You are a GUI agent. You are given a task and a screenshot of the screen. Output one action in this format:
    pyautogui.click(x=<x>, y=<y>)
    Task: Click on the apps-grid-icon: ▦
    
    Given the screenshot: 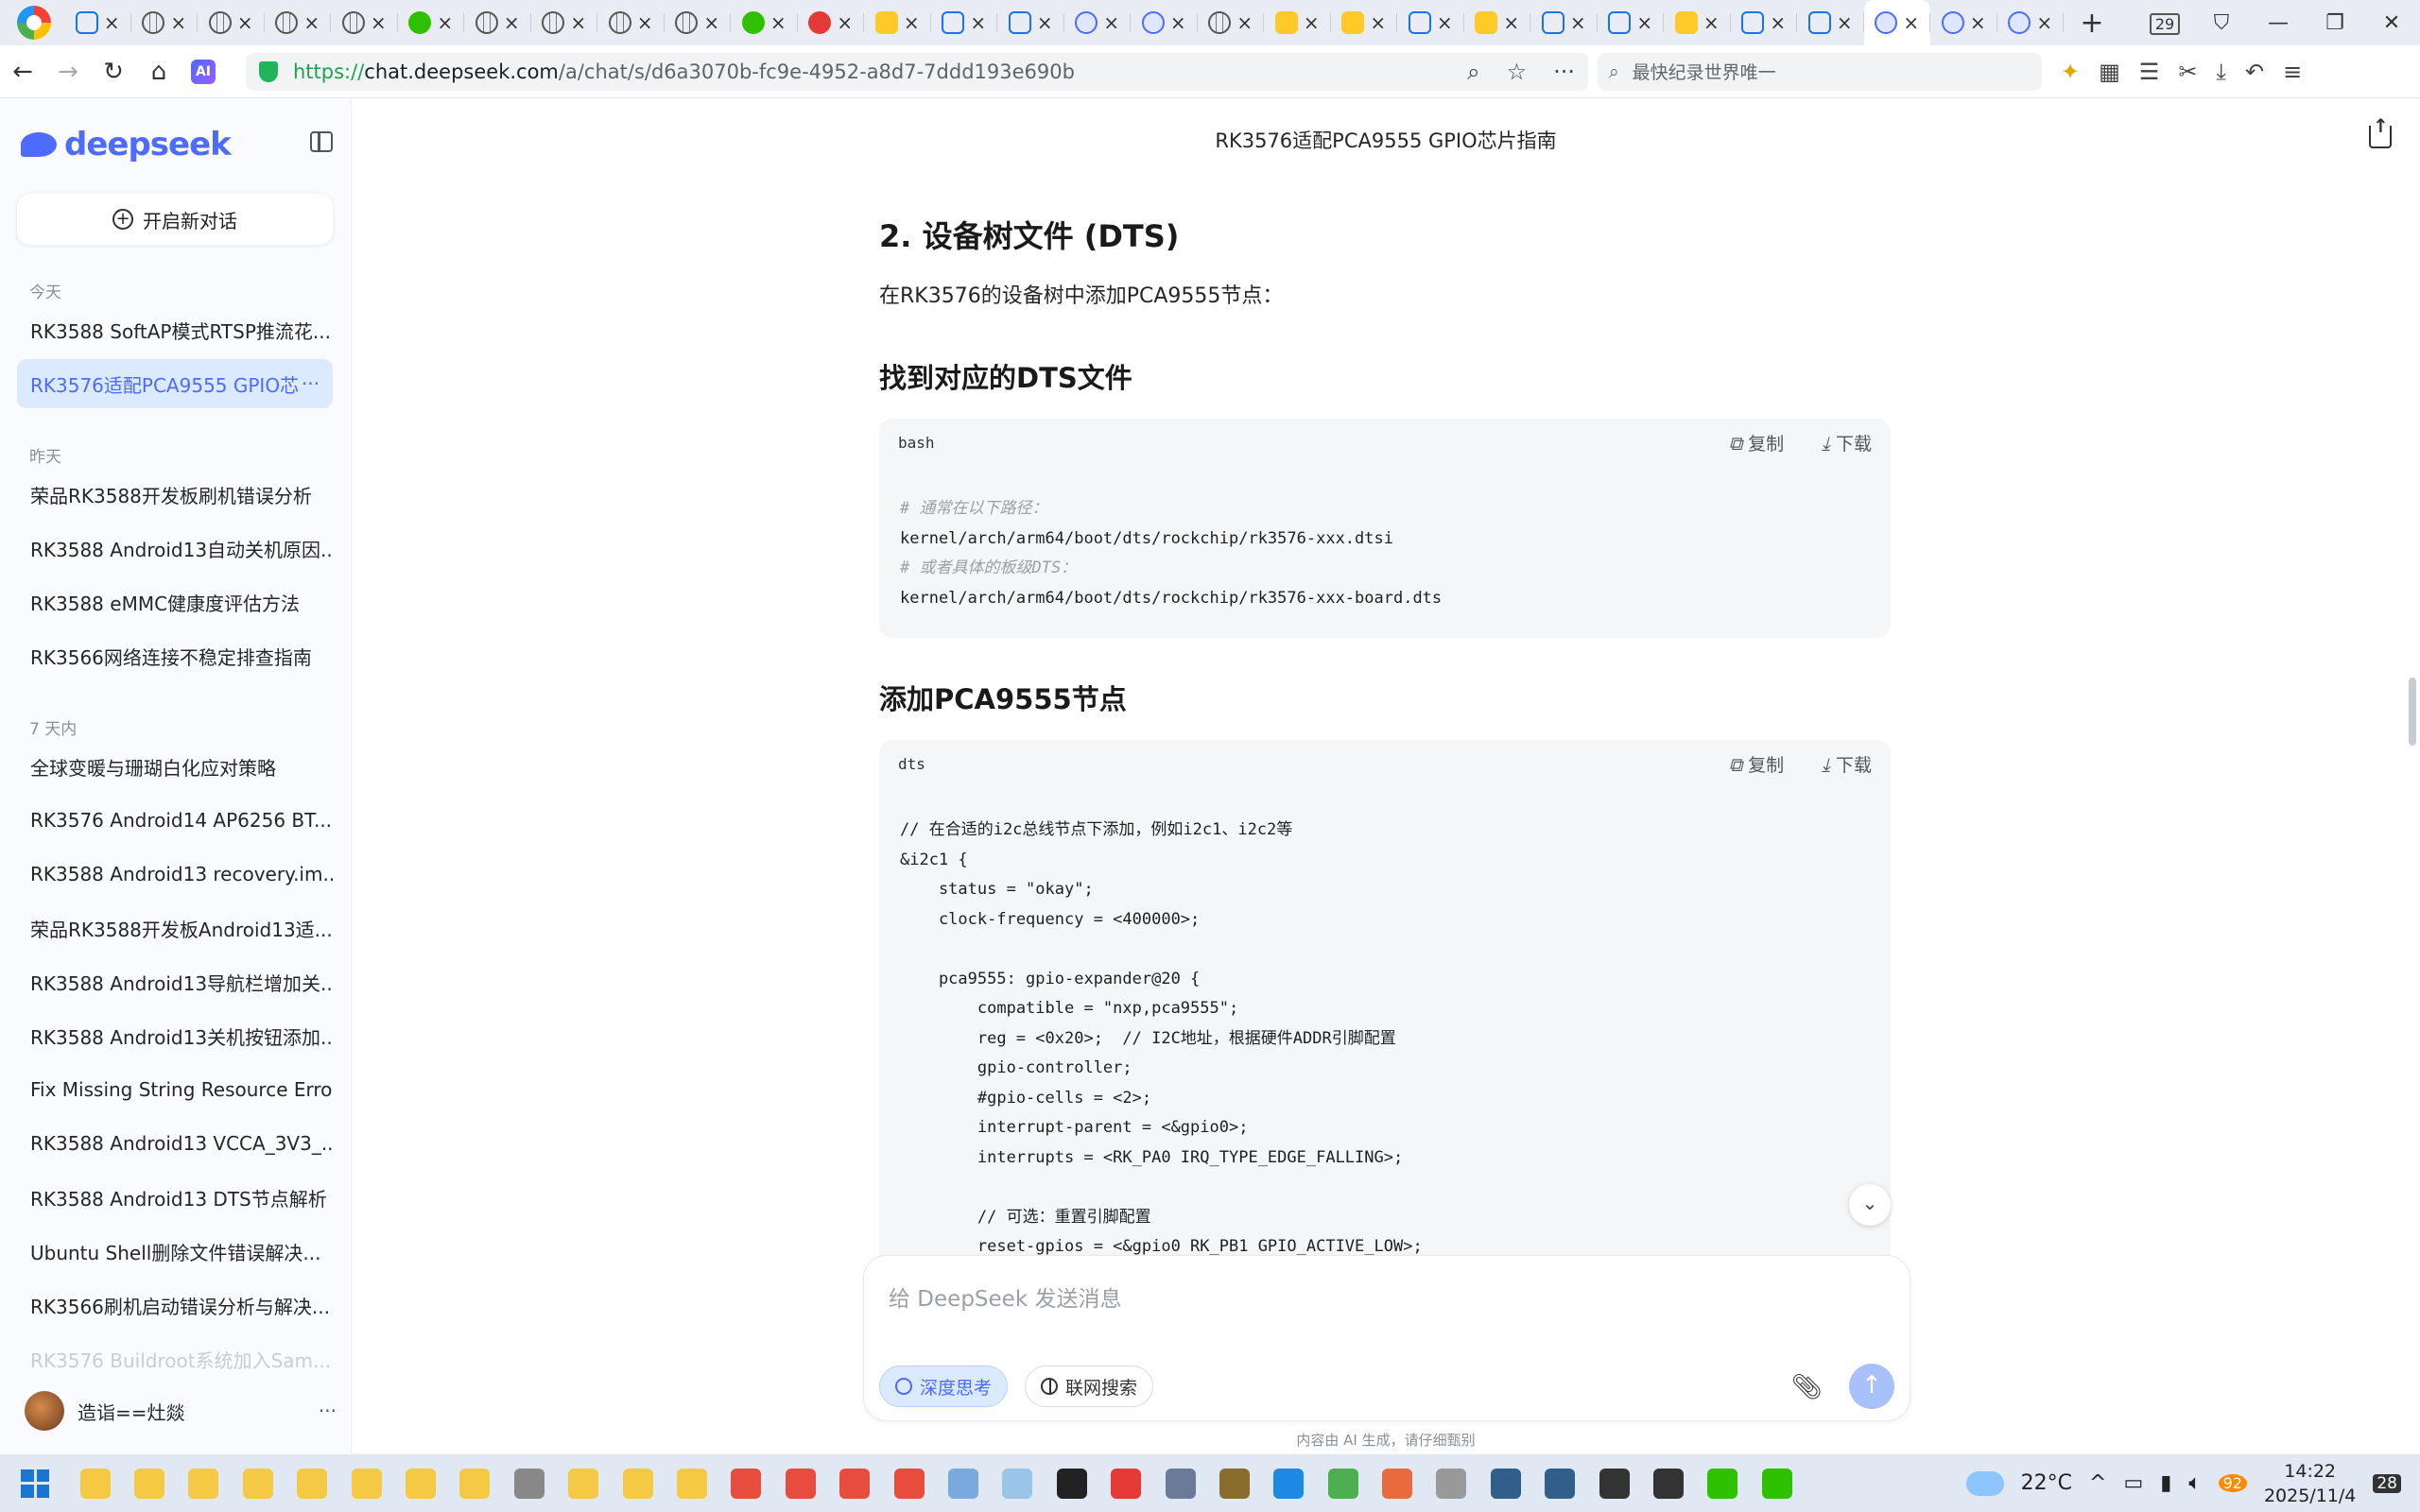 What is the action you would take?
    pyautogui.click(x=2110, y=72)
    